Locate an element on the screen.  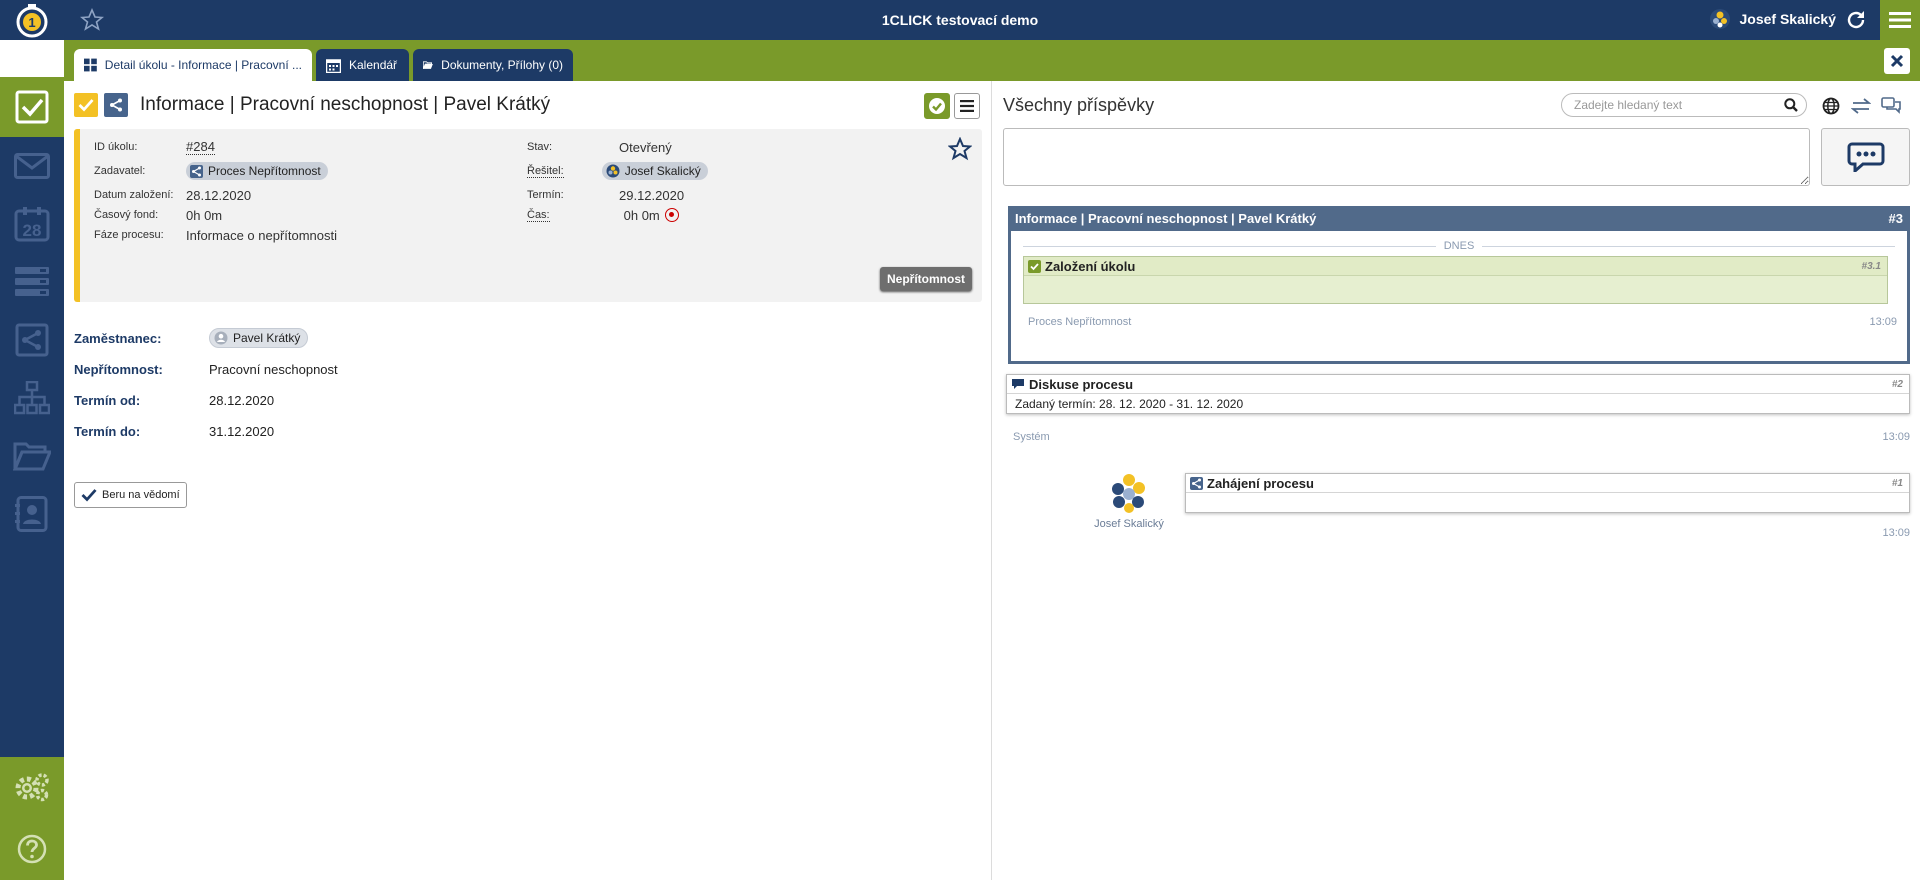
sidebar-item-tasks is located at coordinates (32, 107).